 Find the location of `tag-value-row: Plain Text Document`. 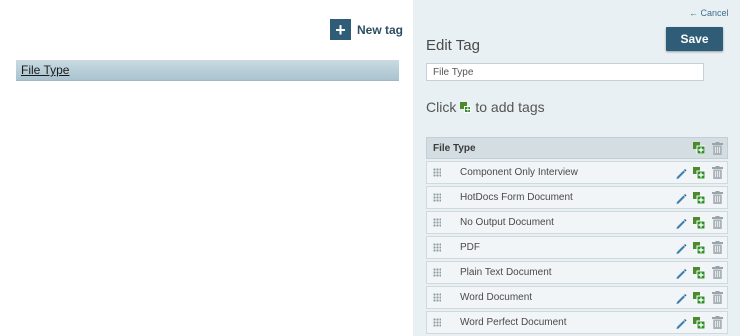

tag-value-row: Plain Text Document is located at coordinates (577, 272).